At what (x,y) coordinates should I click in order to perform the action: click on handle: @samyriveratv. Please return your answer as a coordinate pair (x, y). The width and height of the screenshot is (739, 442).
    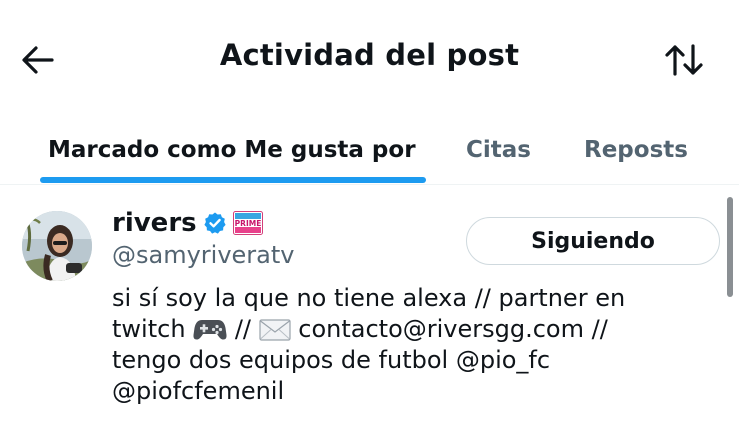
    Looking at the image, I should click on (203, 255).